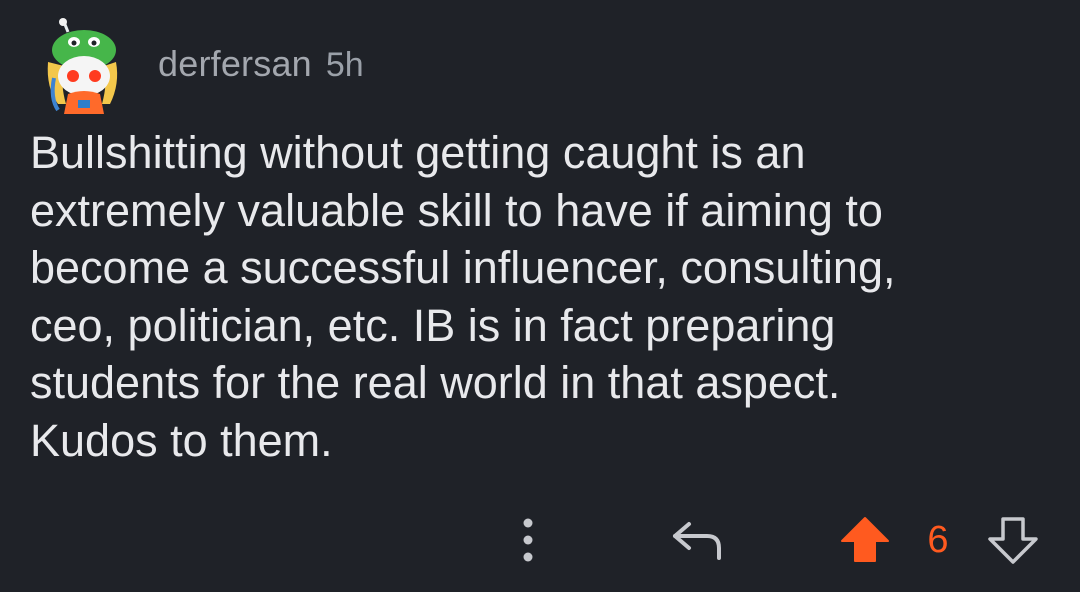  Describe the element at coordinates (344, 65) in the screenshot. I see `comment-timestamp: 5h` at that location.